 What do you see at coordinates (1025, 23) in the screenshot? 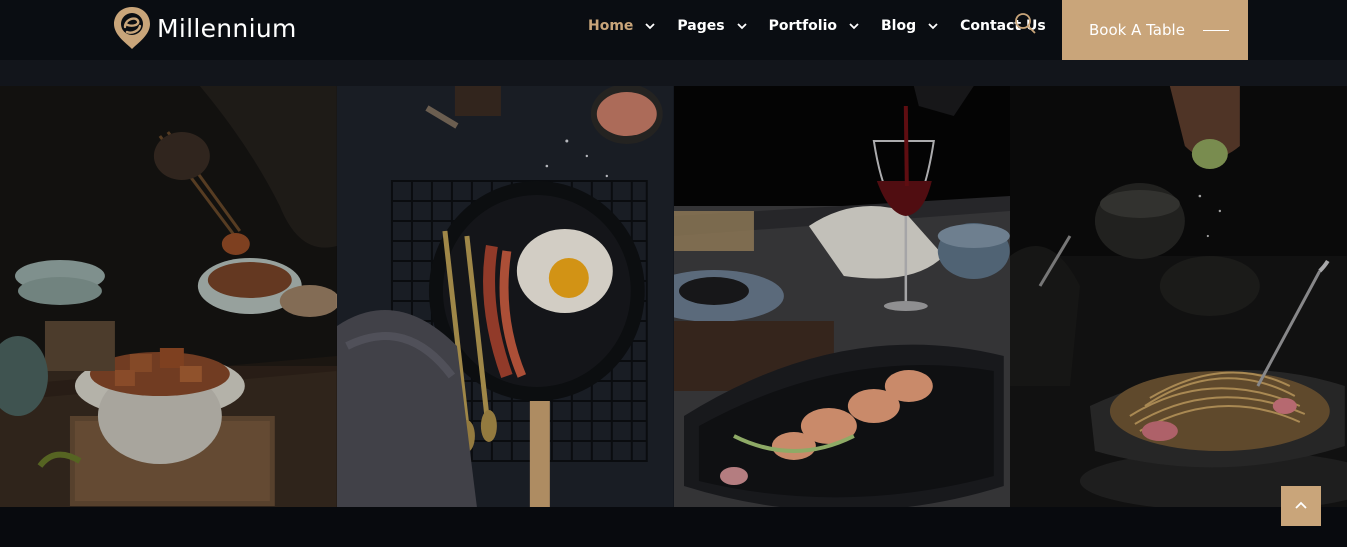
I see `search-icon` at bounding box center [1025, 23].